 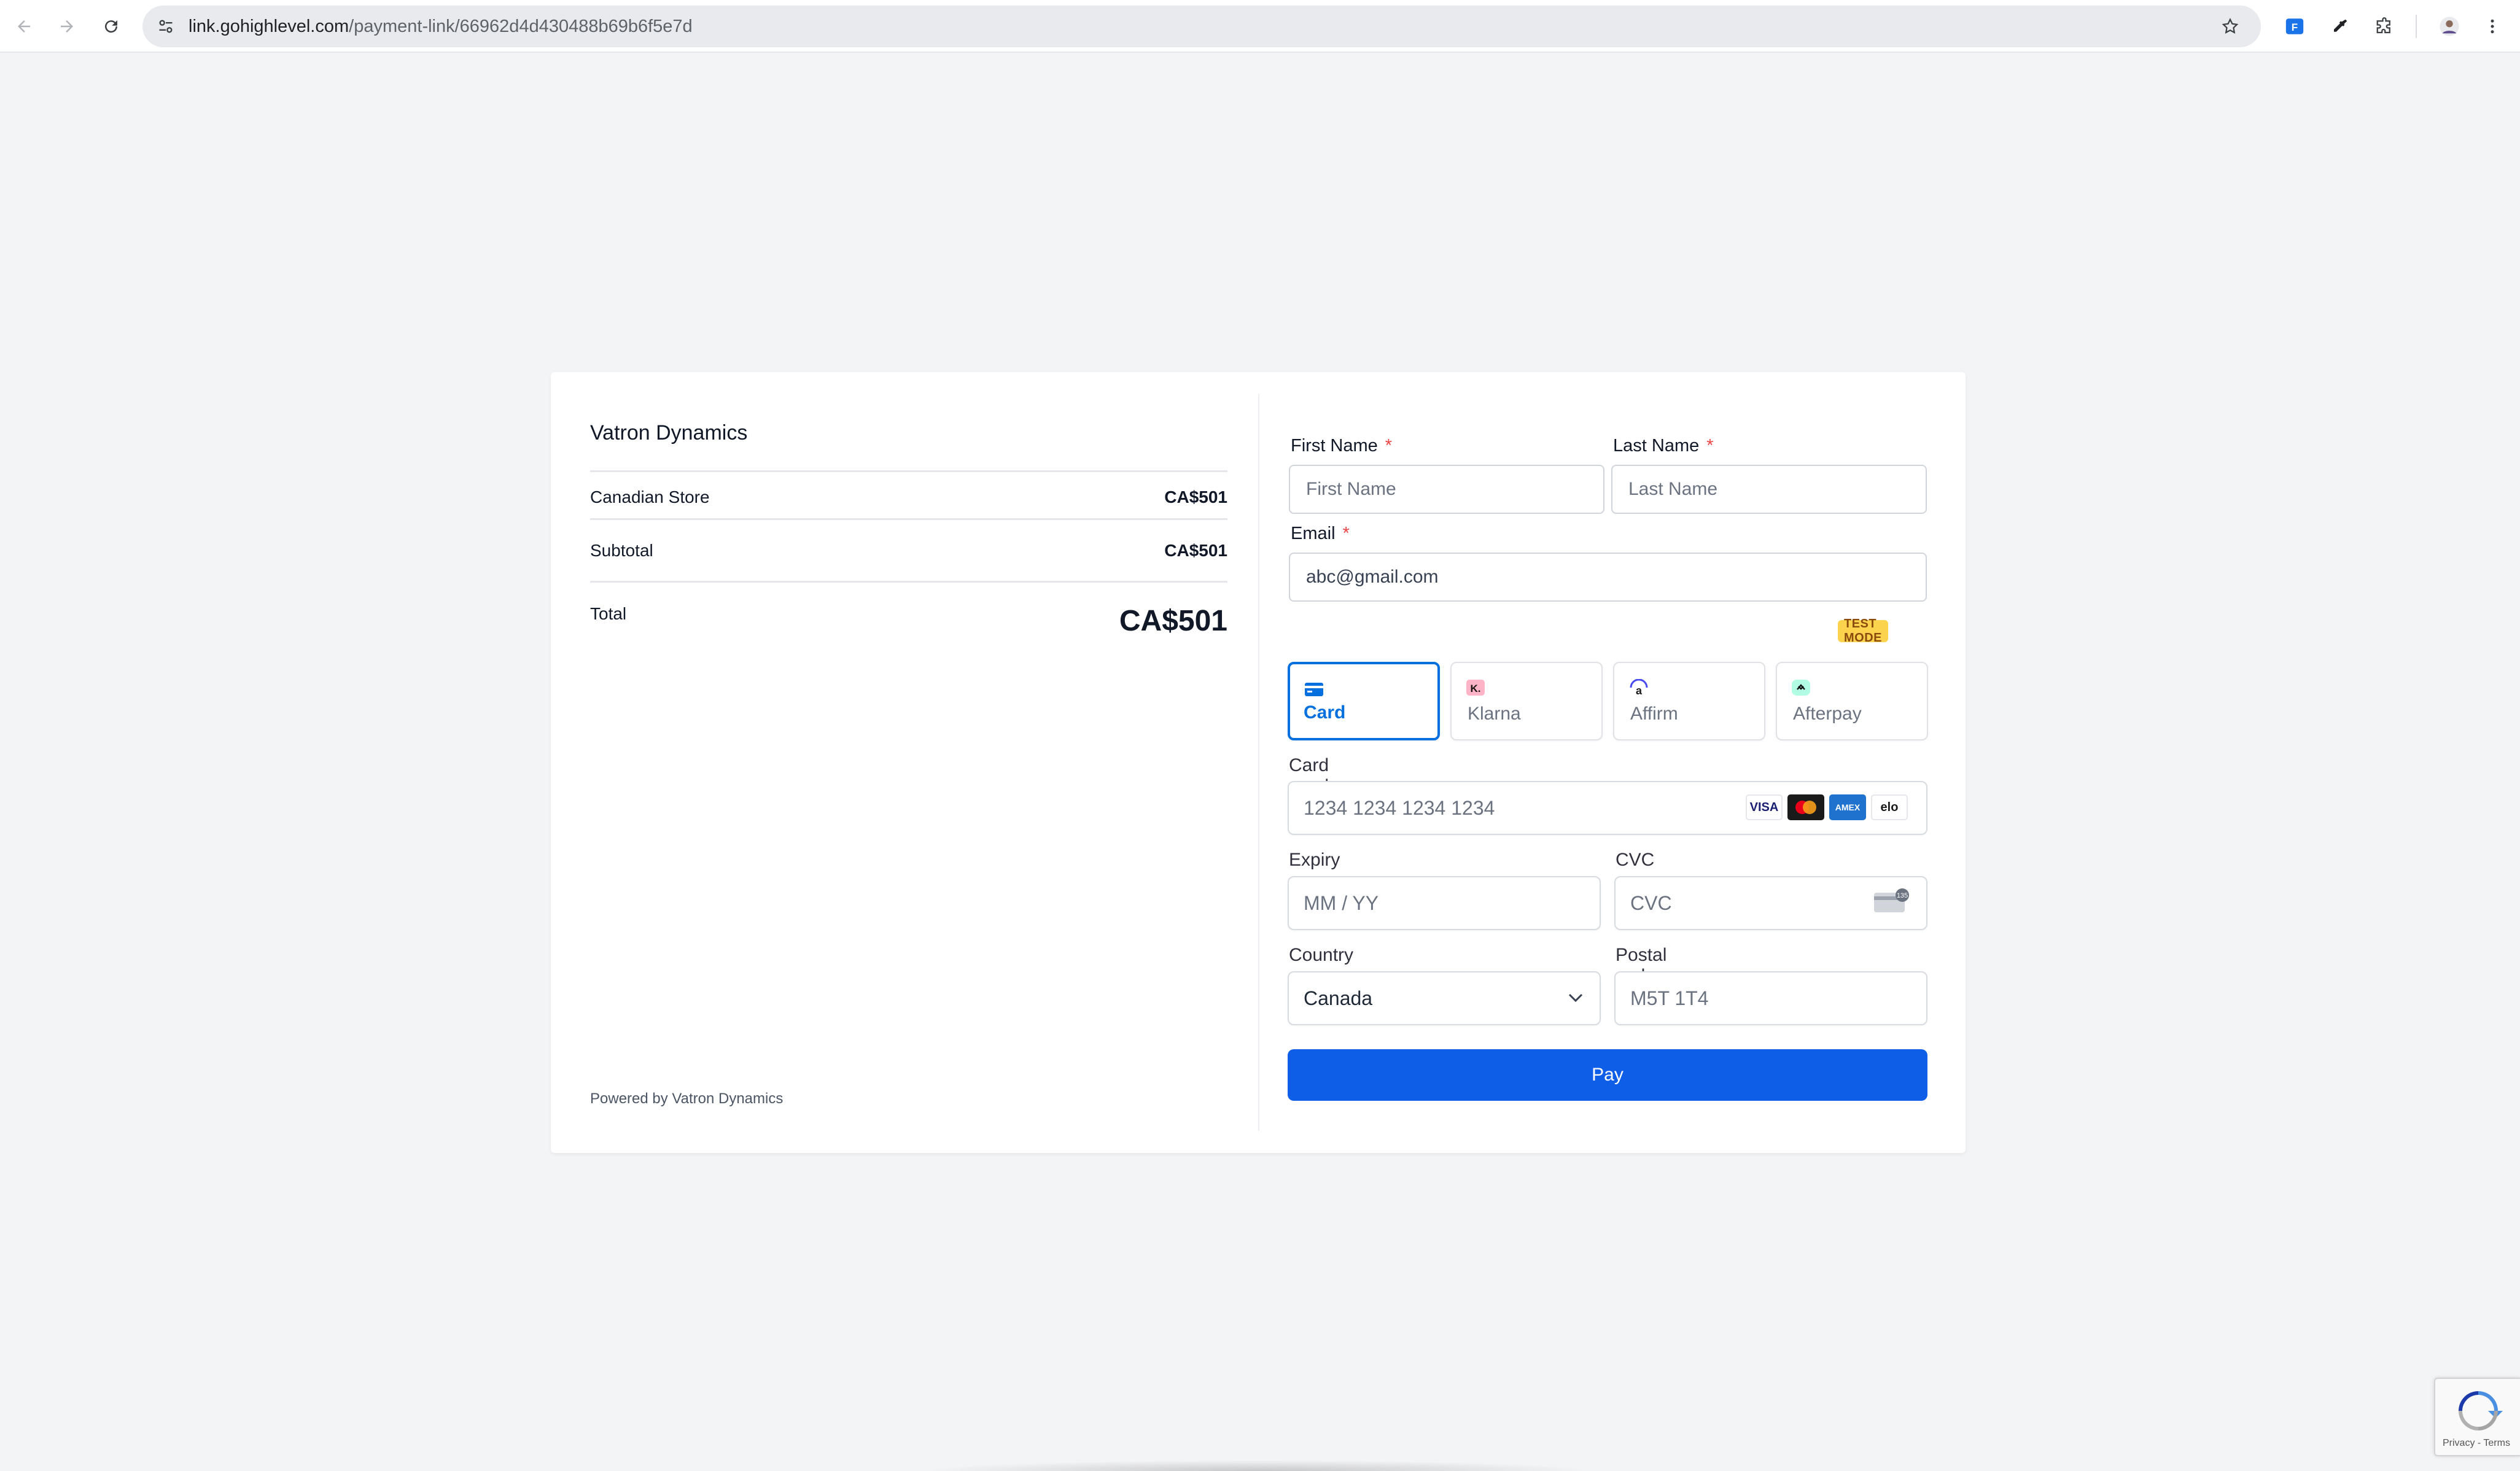 What do you see at coordinates (909, 497) in the screenshot?
I see `line-item: Canadian Store CA$501` at bounding box center [909, 497].